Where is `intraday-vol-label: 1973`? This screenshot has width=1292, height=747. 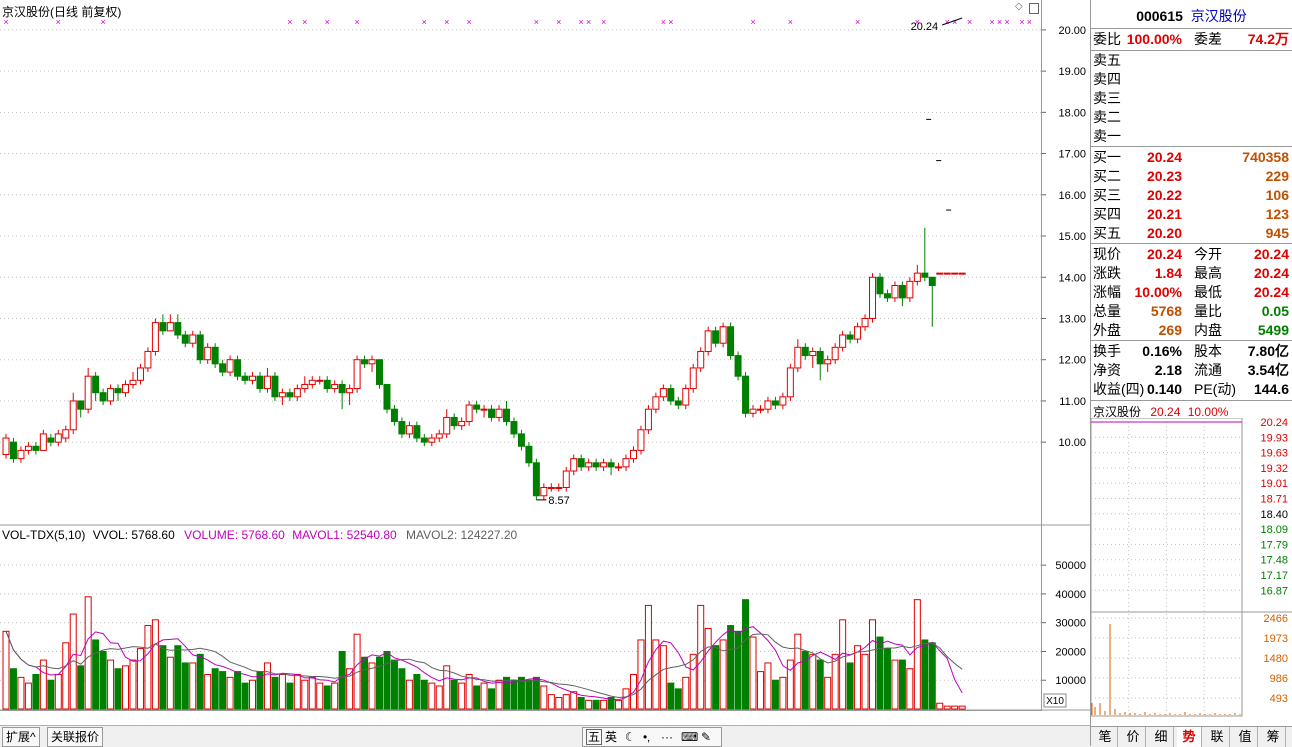 intraday-vol-label: 1973 is located at coordinates (1276, 639).